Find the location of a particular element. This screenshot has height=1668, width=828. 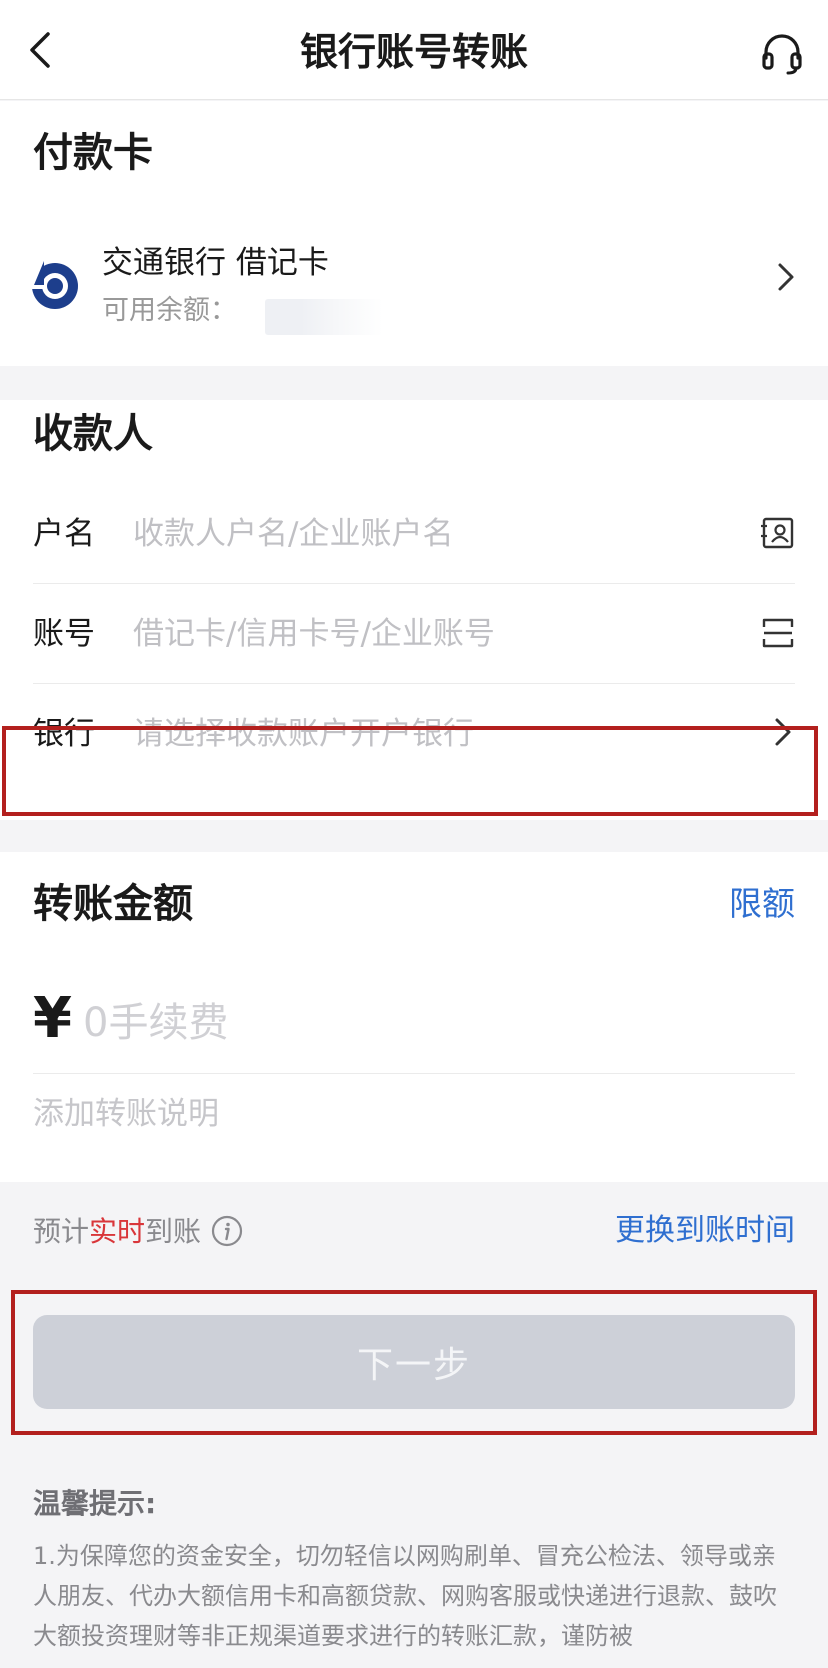

payee-name-input is located at coordinates (413, 534).